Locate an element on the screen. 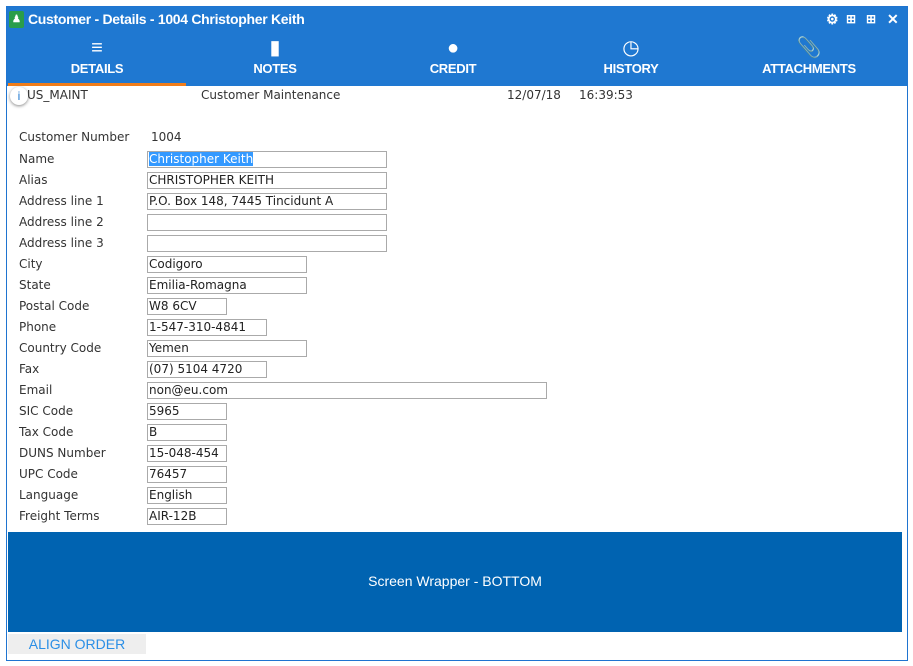 This screenshot has width=913, height=666. gear-icon: ⚙ is located at coordinates (832, 19).